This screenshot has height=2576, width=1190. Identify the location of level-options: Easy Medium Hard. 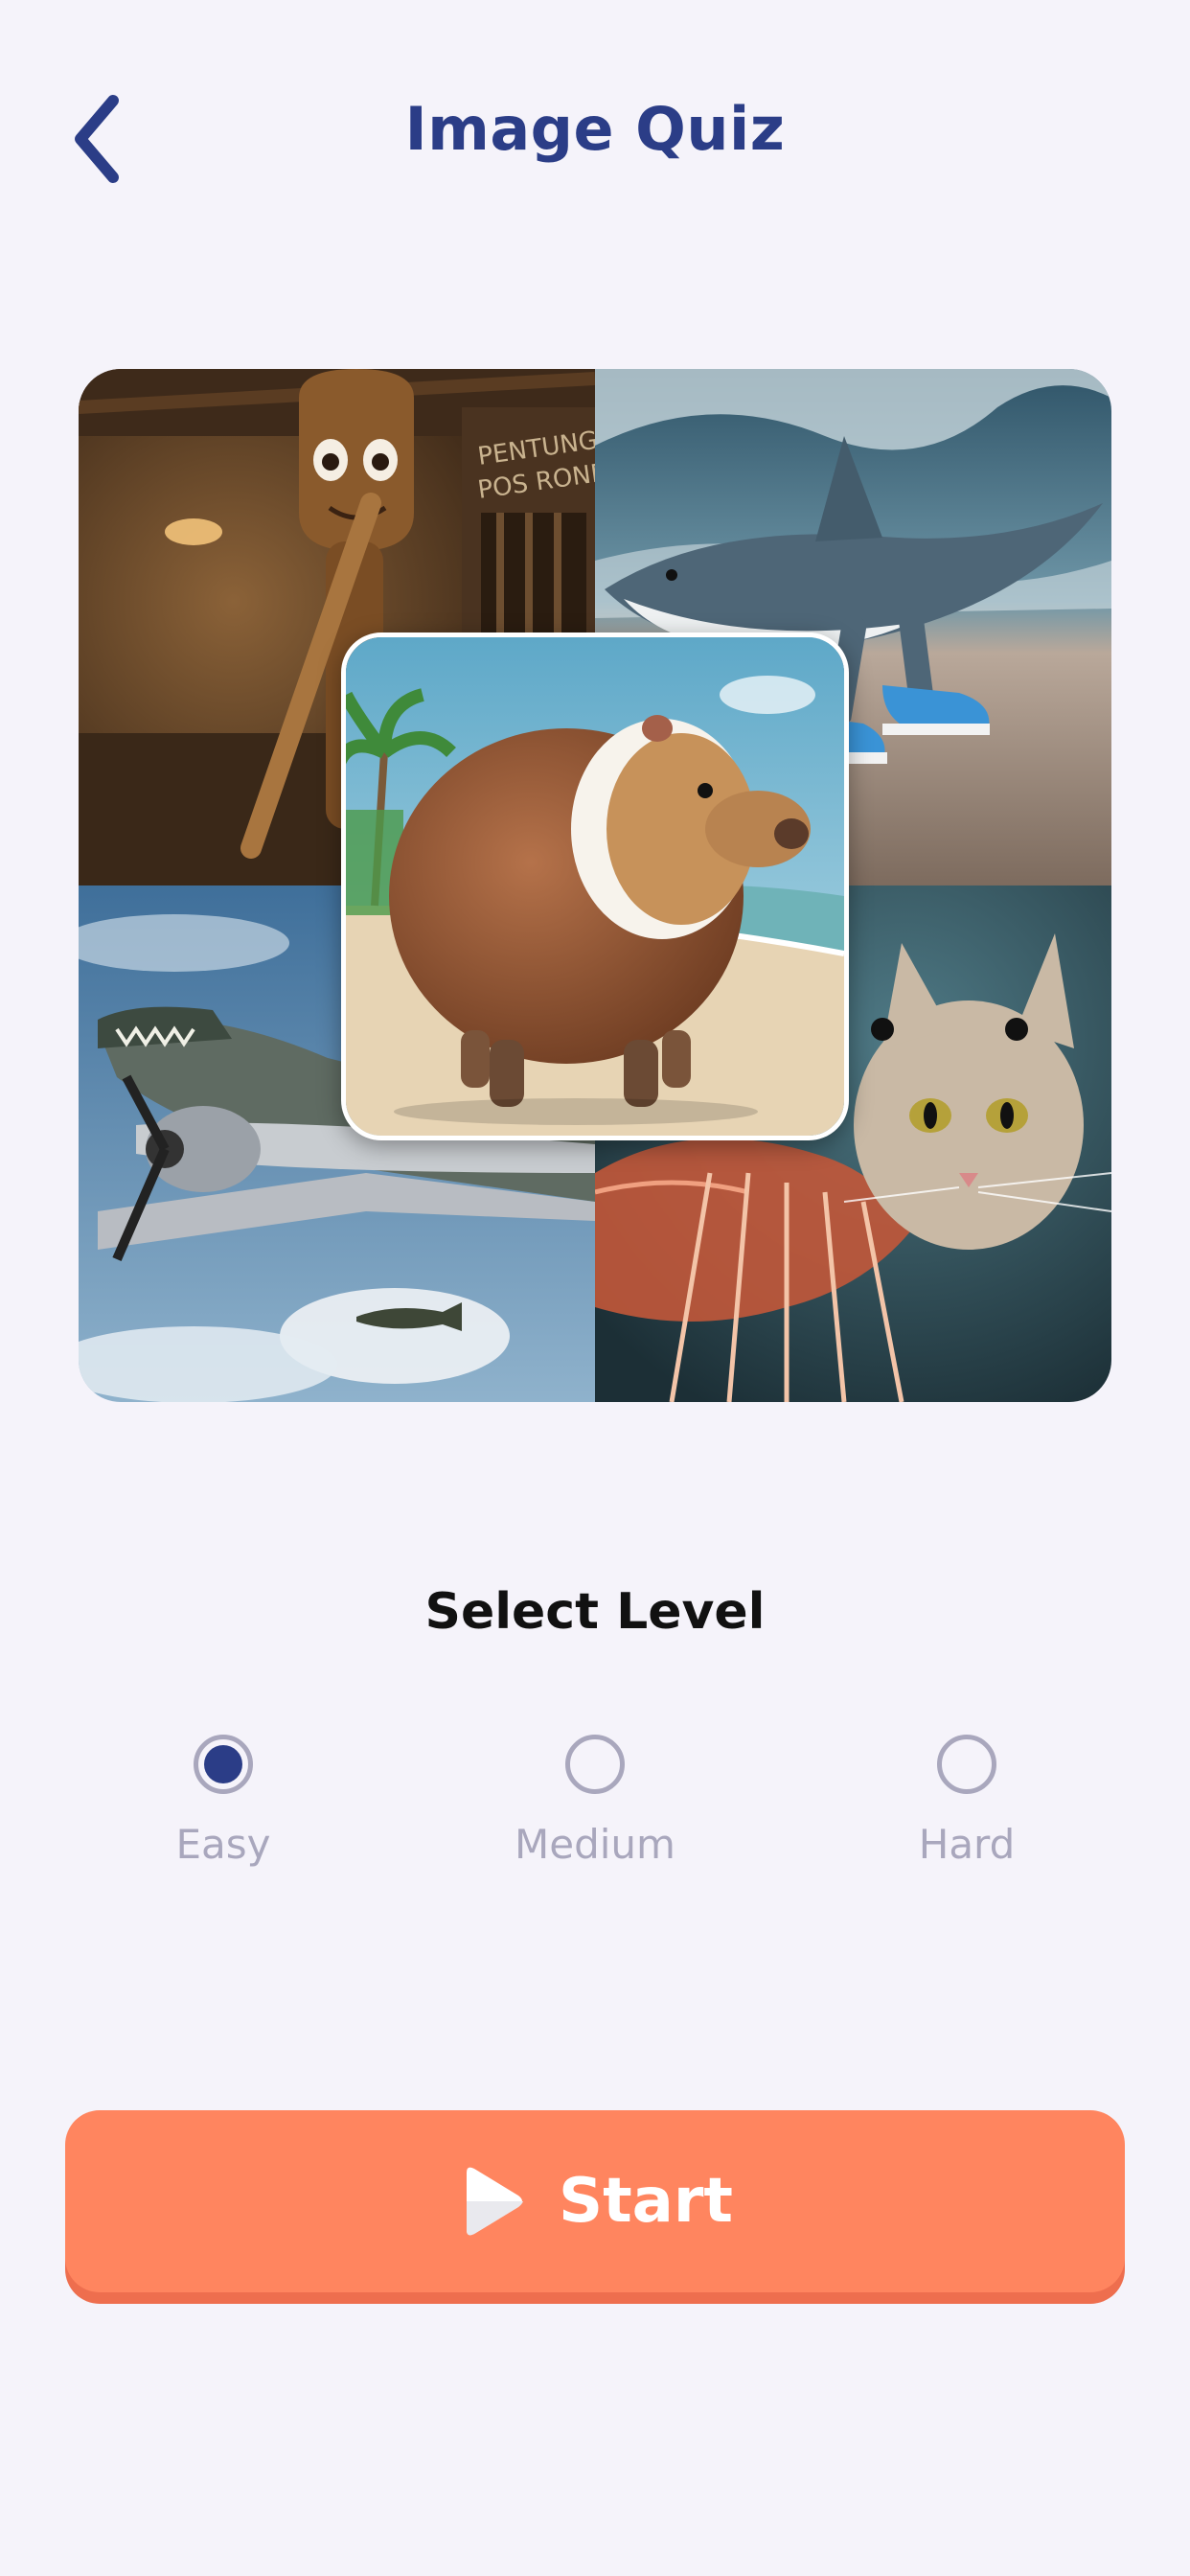
(595, 1821).